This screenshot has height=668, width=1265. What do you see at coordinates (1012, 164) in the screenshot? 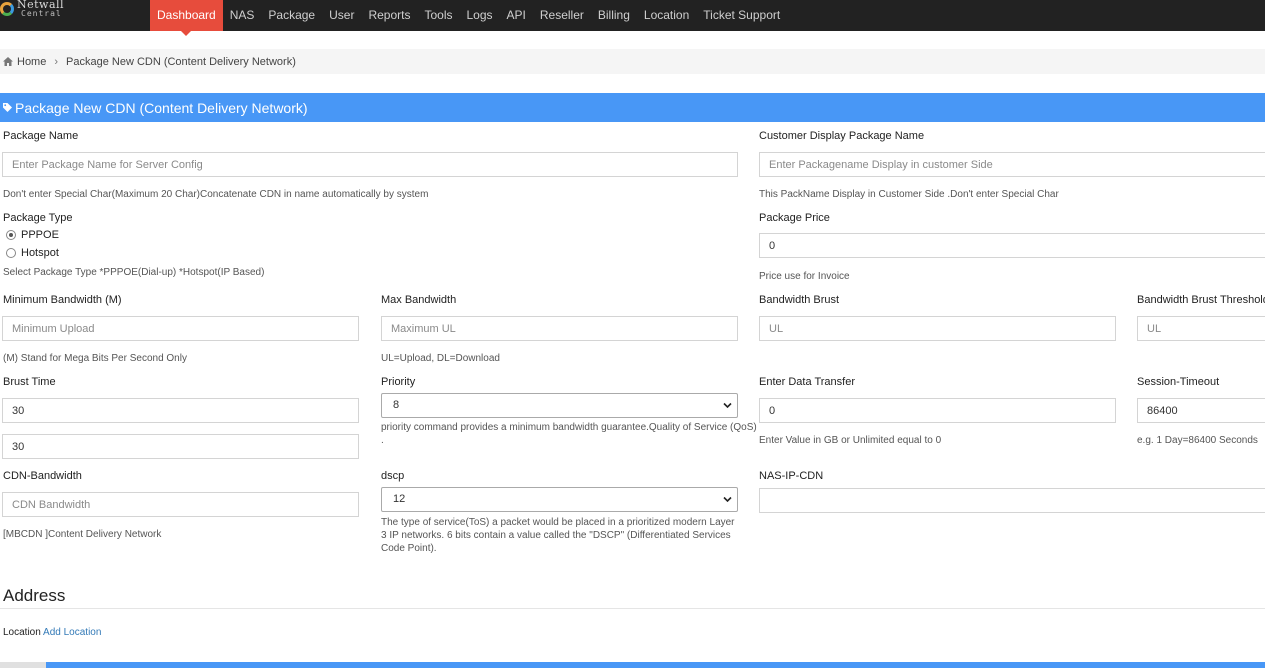
I see `customer-display-input` at bounding box center [1012, 164].